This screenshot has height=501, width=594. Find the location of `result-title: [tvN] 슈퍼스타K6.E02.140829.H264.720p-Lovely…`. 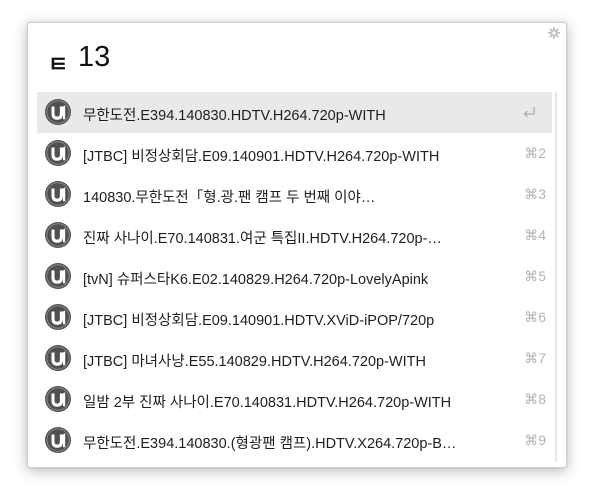

result-title: [tvN] 슈퍼스타K6.E02.140829.H264.720p-Lovely… is located at coordinates (256, 280).